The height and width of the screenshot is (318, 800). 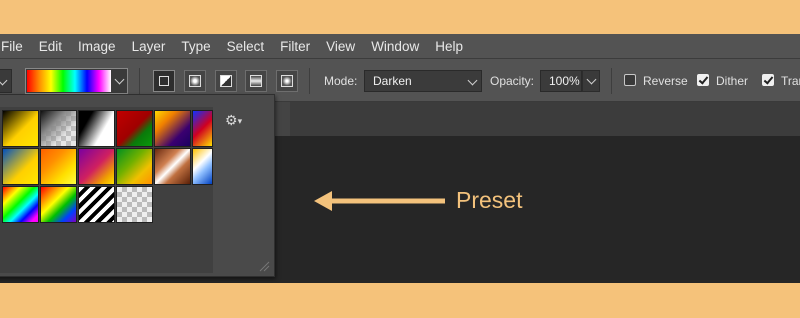 What do you see at coordinates (449, 46) in the screenshot?
I see `menu-help: Help` at bounding box center [449, 46].